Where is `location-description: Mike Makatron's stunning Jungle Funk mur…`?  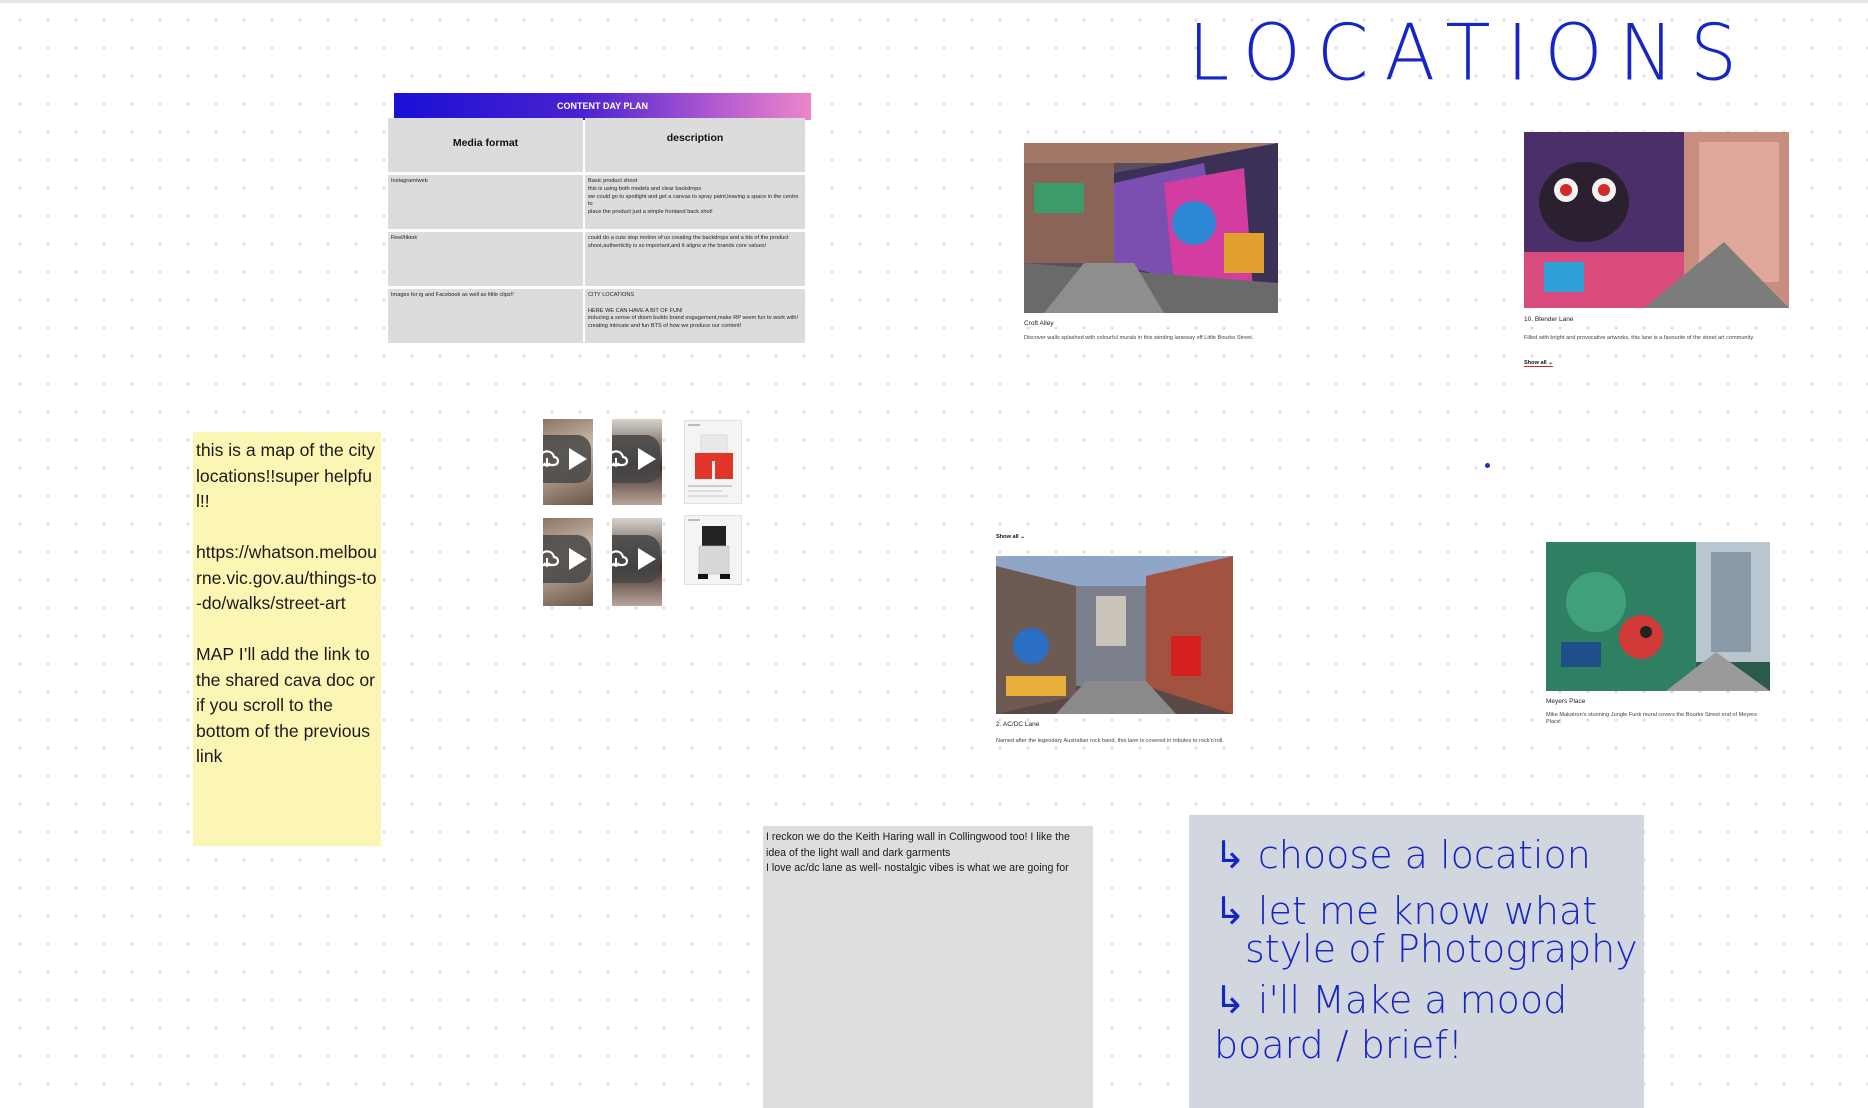
location-description: Mike Makatron's stunning Jungle Funk mur… is located at coordinates (1651, 719).